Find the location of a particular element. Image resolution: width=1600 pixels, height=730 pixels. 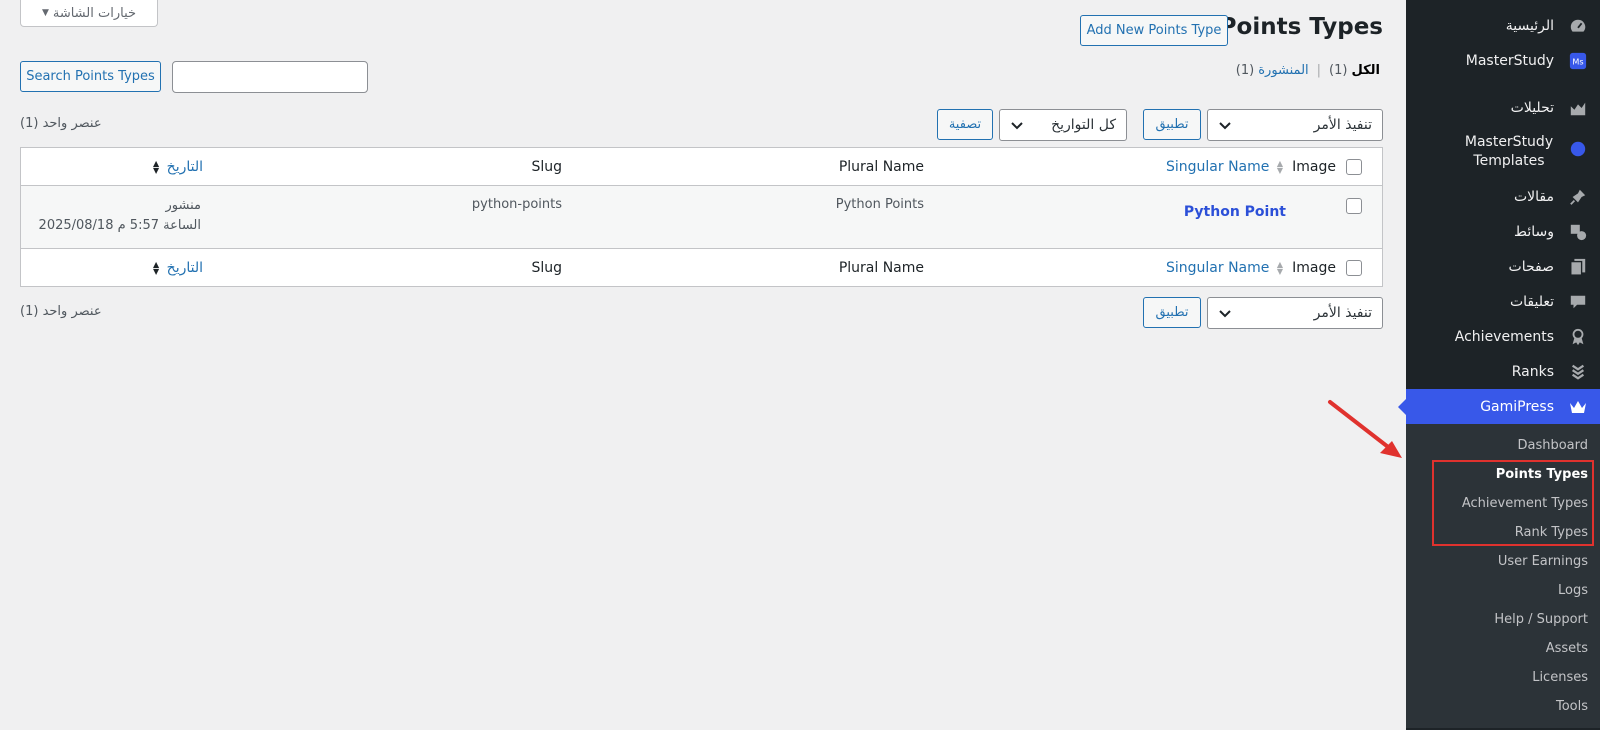

sidebar-item-label: تعليقات is located at coordinates (1531, 301).